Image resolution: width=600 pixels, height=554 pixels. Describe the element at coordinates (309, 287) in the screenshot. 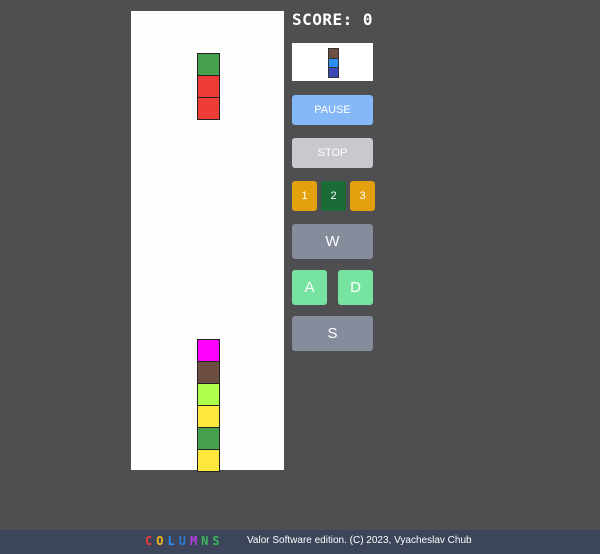

I see `move-left-button: A` at that location.